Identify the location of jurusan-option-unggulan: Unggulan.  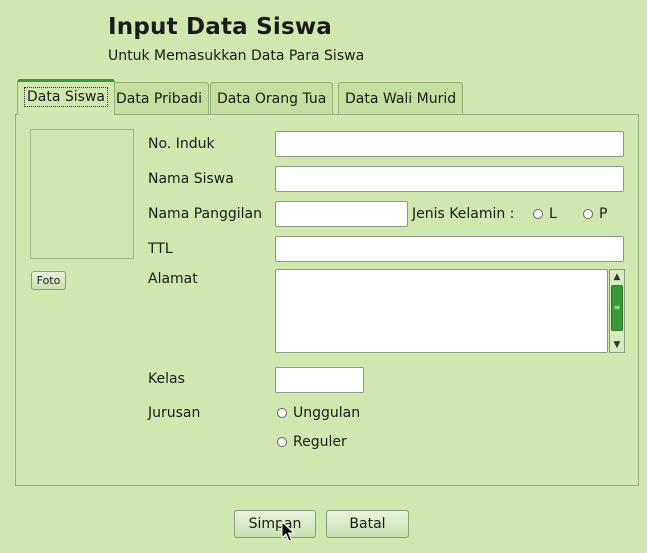
(318, 413).